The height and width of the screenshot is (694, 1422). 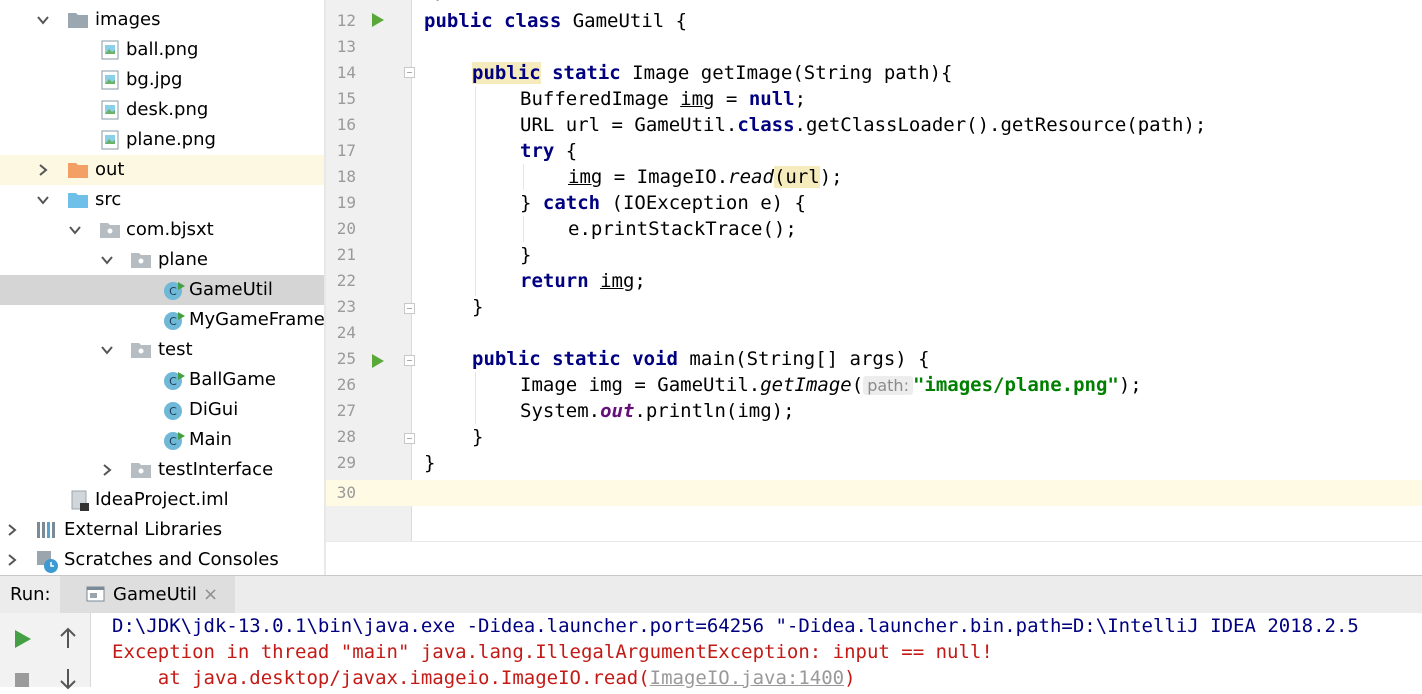 What do you see at coordinates (747, 678) in the screenshot?
I see `stacktrace-link: ImageIO.java:1400` at bounding box center [747, 678].